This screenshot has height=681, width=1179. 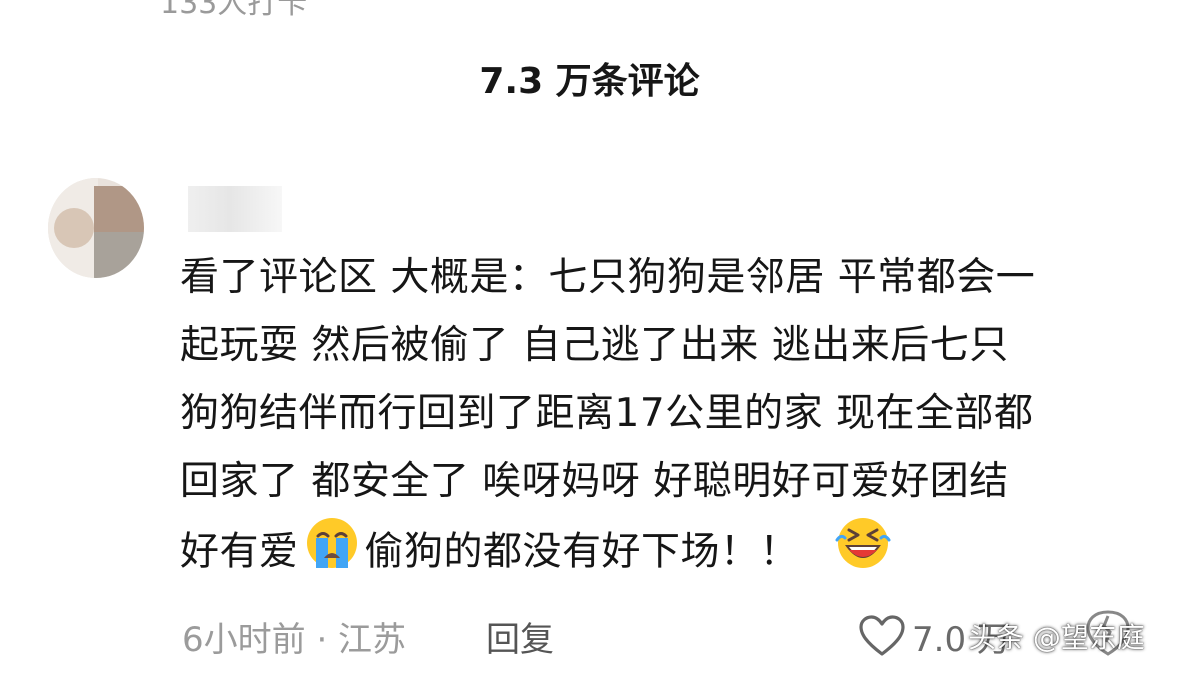 What do you see at coordinates (582, 552) in the screenshot?
I see `comment-line-5-text-b: 偷狗的都没有好下场！！` at bounding box center [582, 552].